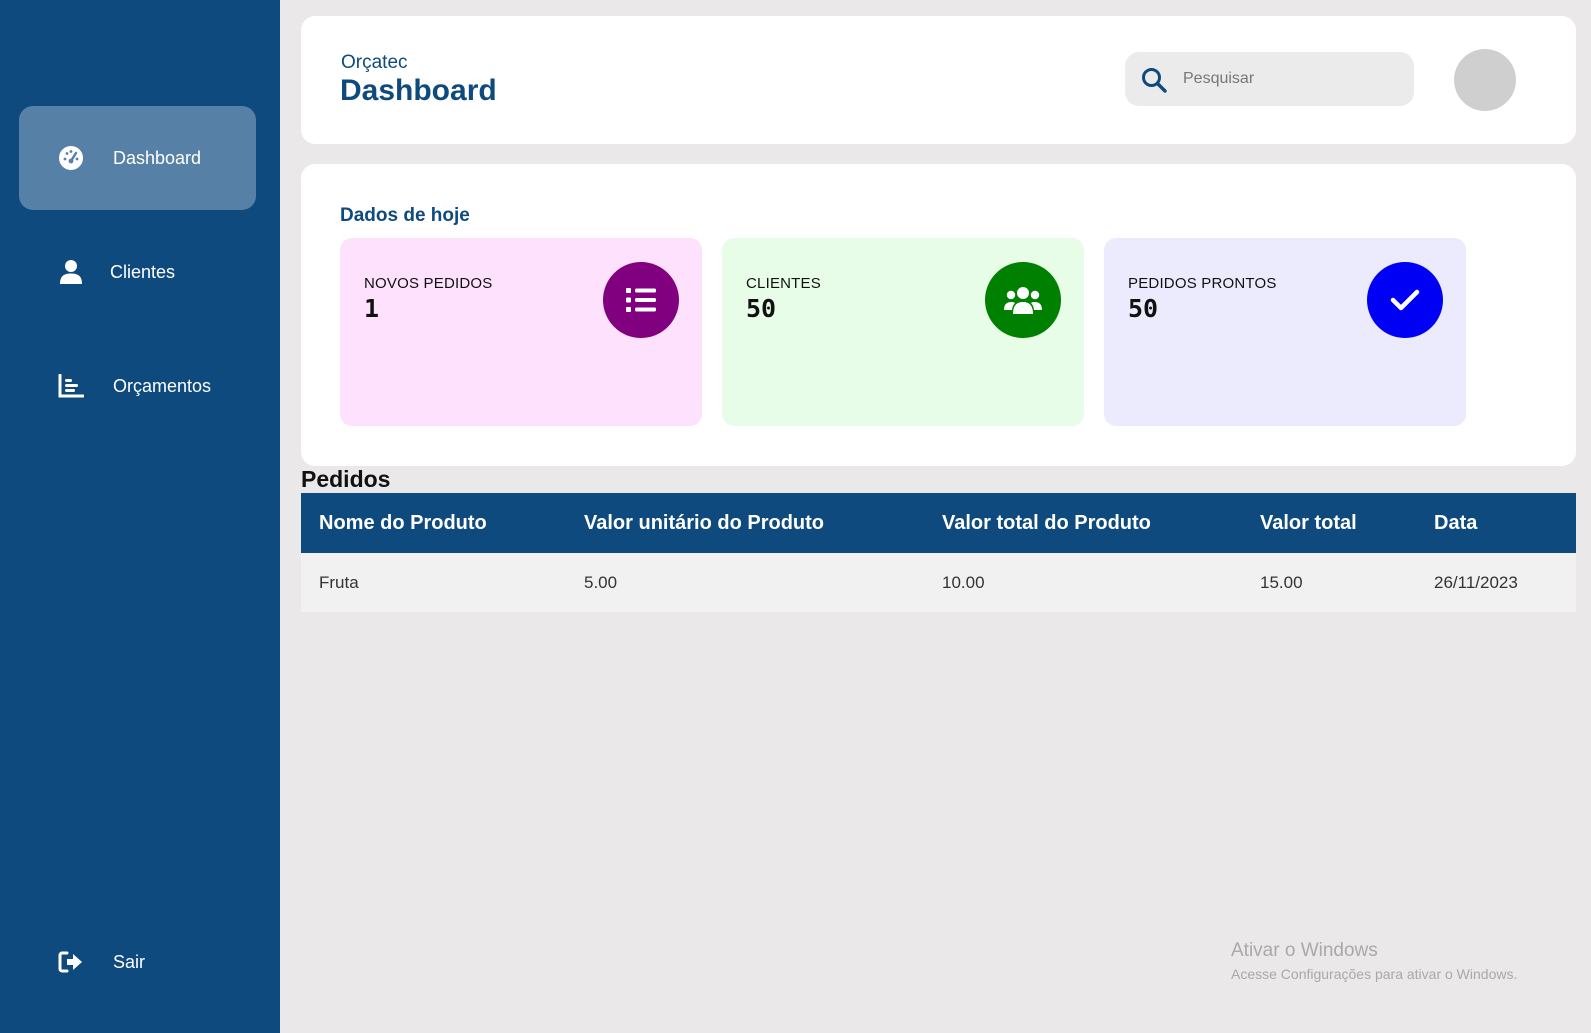 Image resolution: width=1591 pixels, height=1033 pixels. Describe the element at coordinates (433, 523) in the screenshot. I see `column-header: Nome do Produto` at that location.